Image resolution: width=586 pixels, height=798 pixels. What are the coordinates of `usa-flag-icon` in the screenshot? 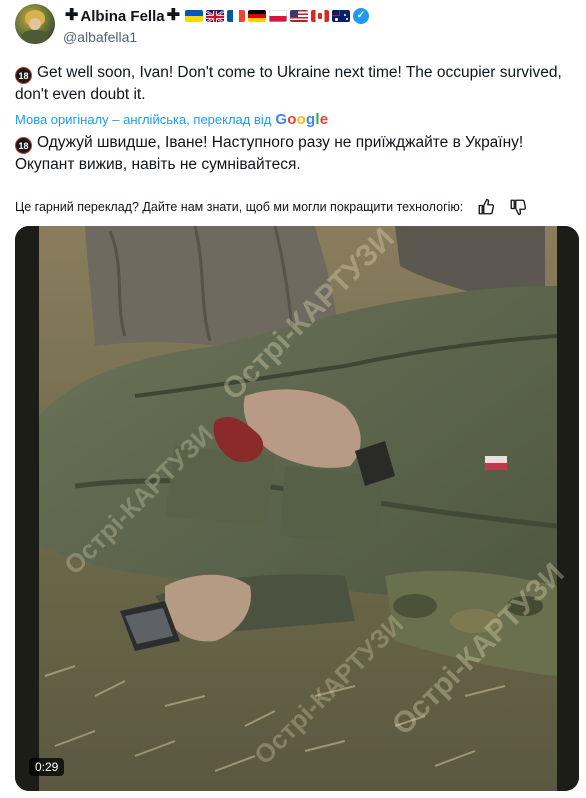 It's located at (299, 16).